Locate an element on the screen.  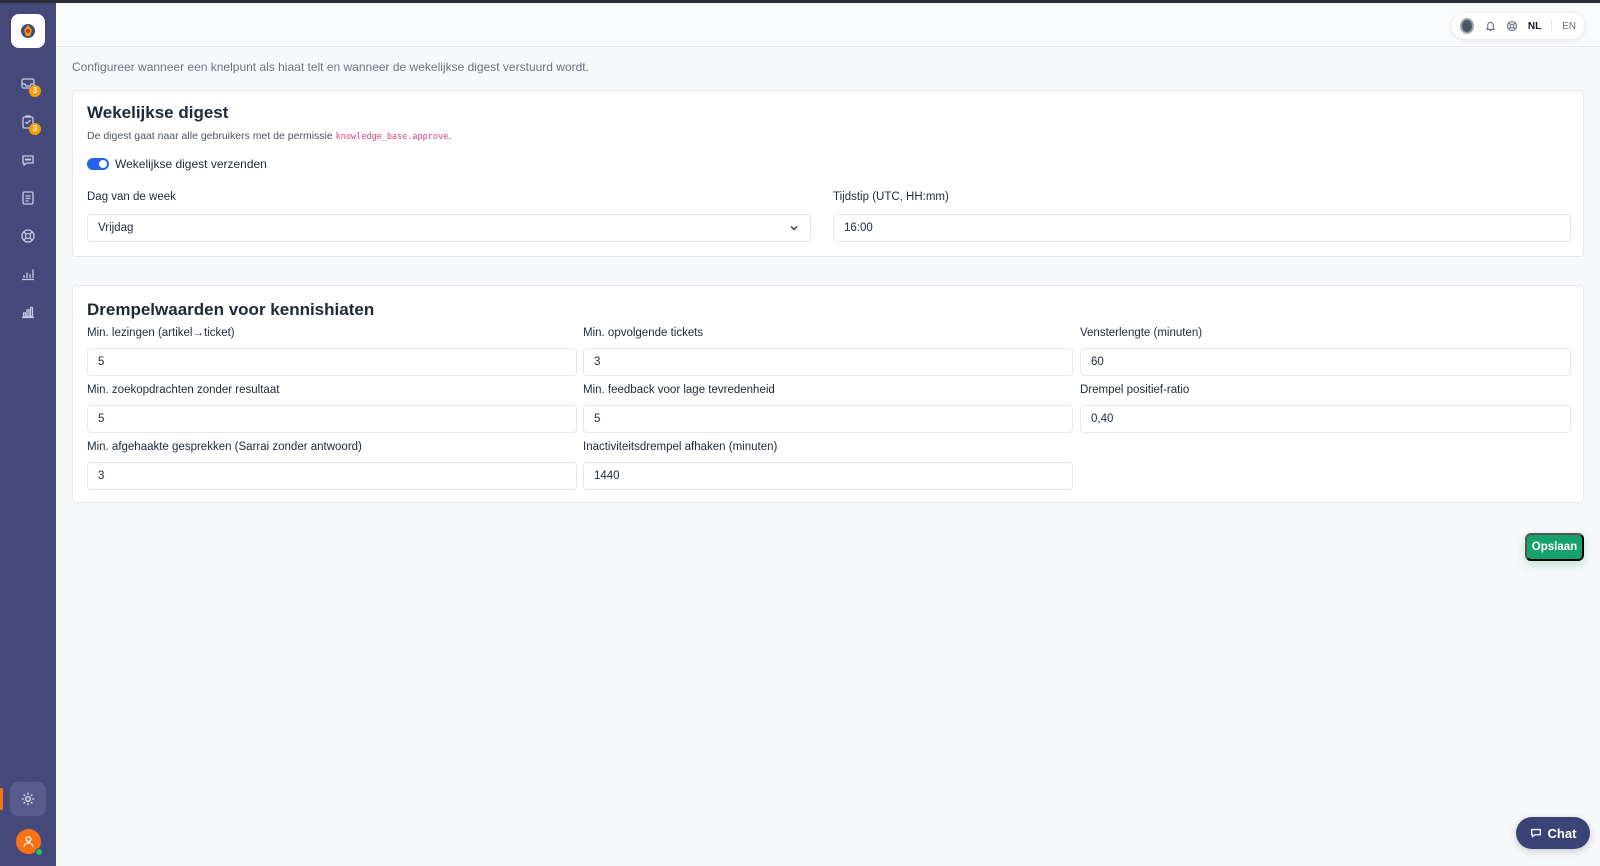
header-controls: NL EN is located at coordinates (1518, 26).